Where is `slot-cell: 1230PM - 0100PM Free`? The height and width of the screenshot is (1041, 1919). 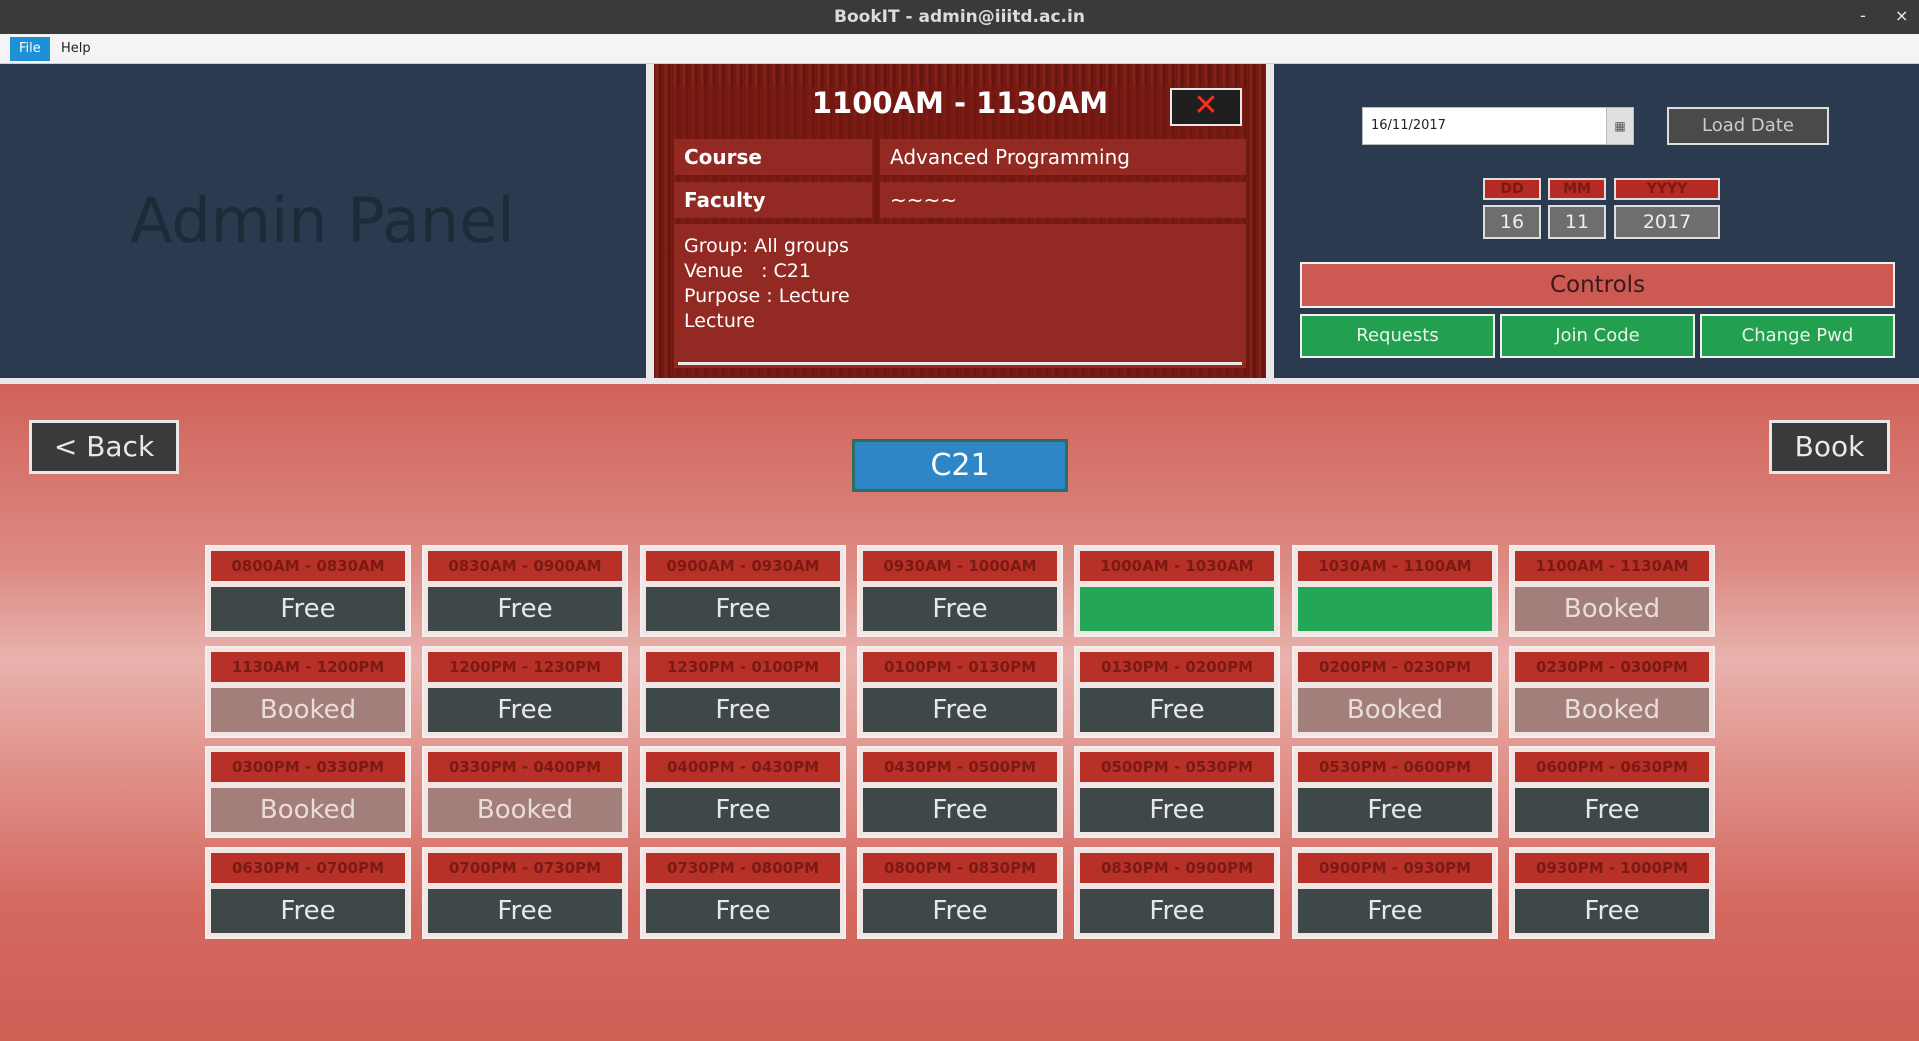
slot-cell: 1230PM - 0100PM Free is located at coordinates (743, 692).